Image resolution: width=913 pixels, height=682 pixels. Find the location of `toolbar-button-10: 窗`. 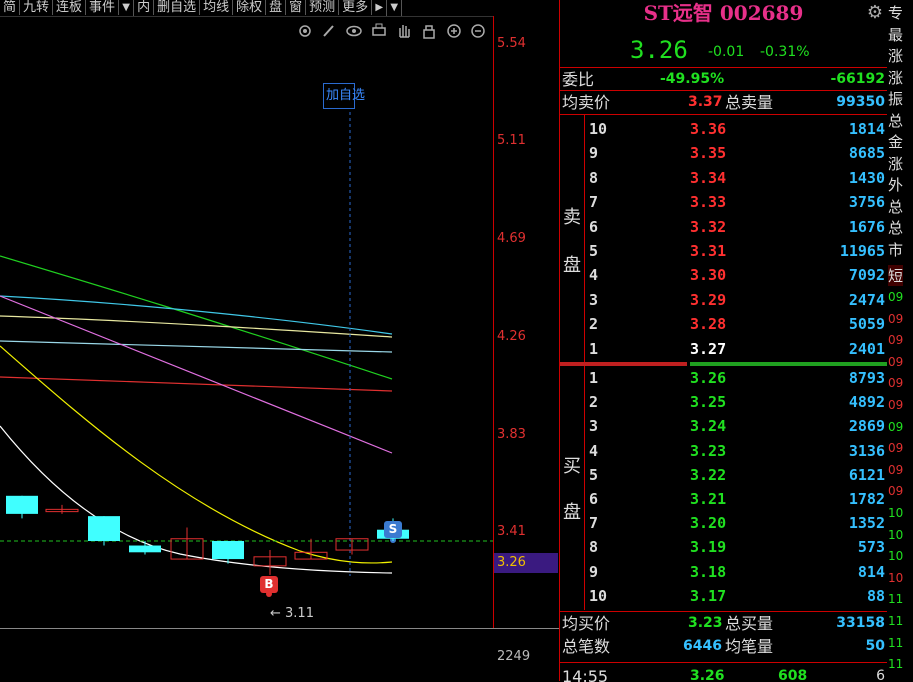

toolbar-button-10: 窗 is located at coordinates (296, 7).